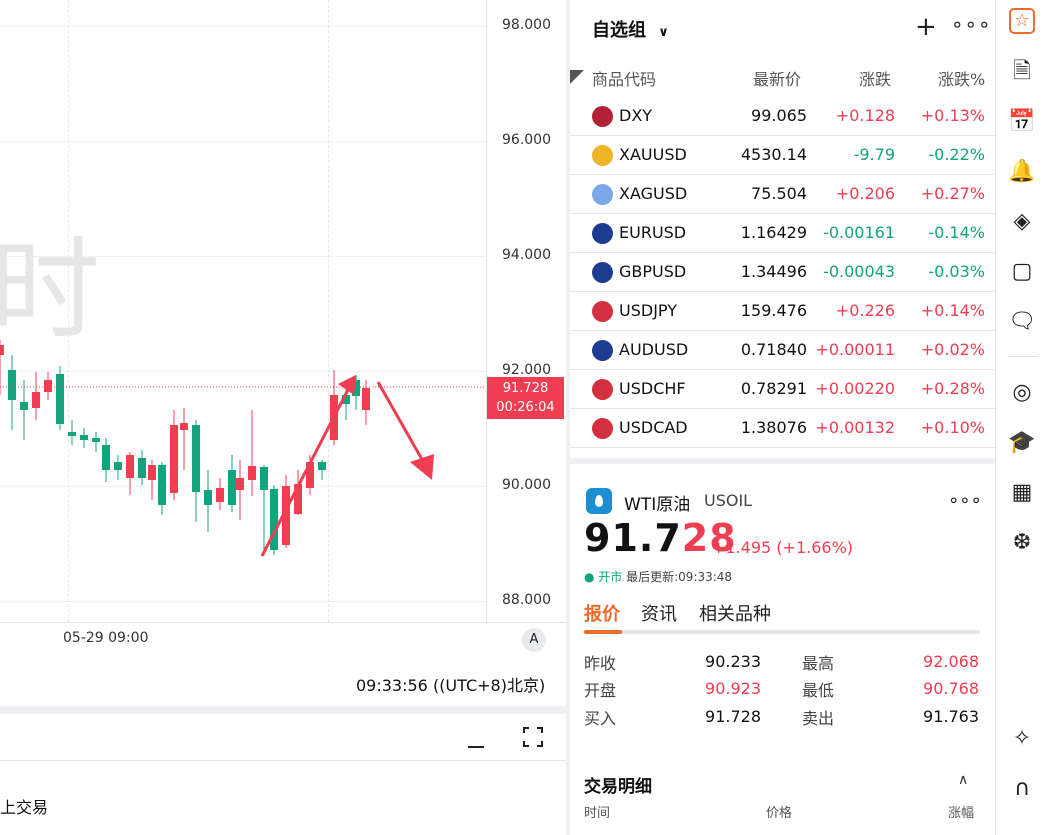 The height and width of the screenshot is (835, 1050). What do you see at coordinates (526, 485) in the screenshot?
I see `price-axis-label: 90.000` at bounding box center [526, 485].